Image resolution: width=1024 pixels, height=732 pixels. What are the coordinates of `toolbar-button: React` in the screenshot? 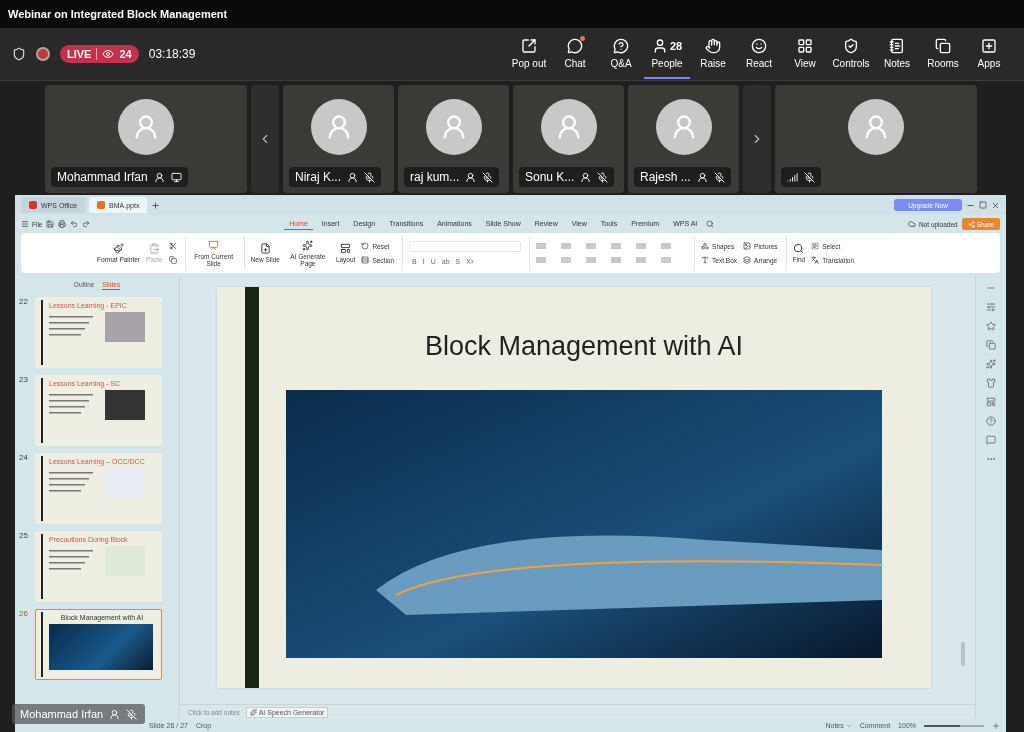 It's located at (759, 54).